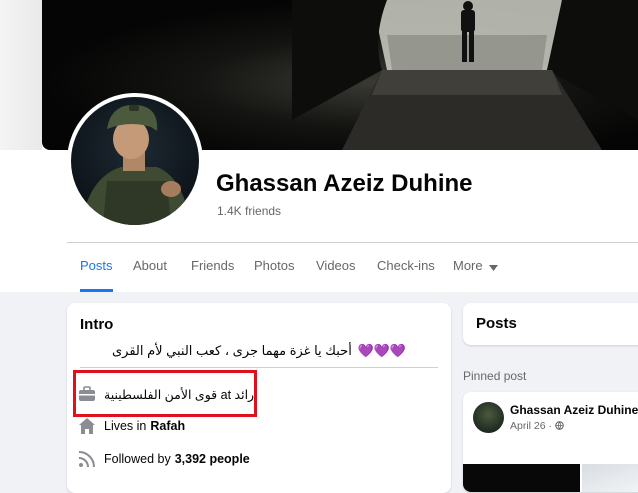 The width and height of the screenshot is (638, 493). What do you see at coordinates (336, 266) in the screenshot?
I see `tab-videos: Videos` at bounding box center [336, 266].